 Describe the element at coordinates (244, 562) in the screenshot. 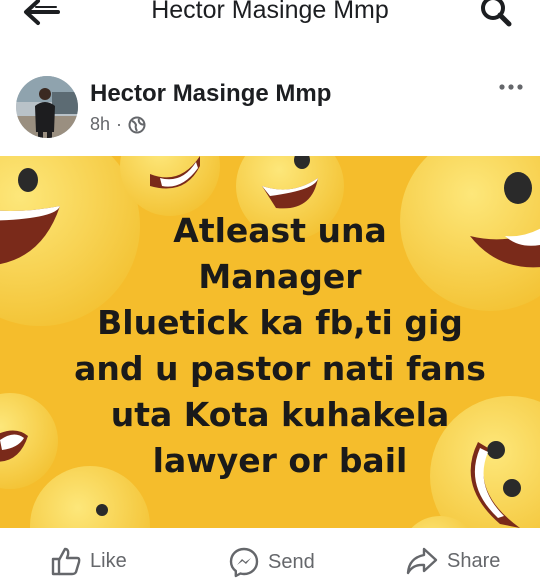

I see `messenger-icon` at that location.